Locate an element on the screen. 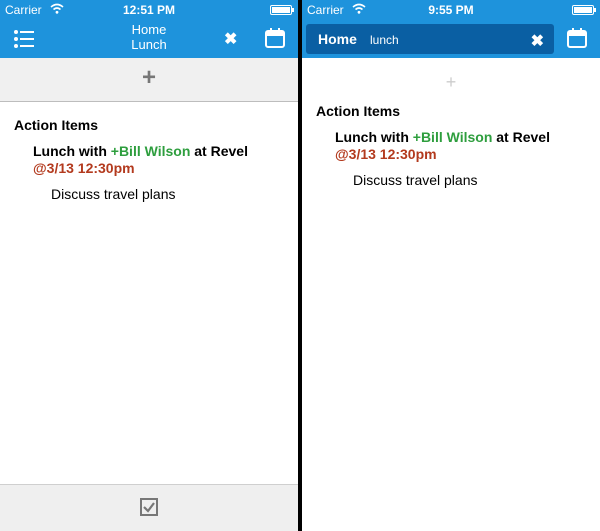 Image resolution: width=600 pixels, height=531 pixels. status-time: 9:55 PM is located at coordinates (451, 10).